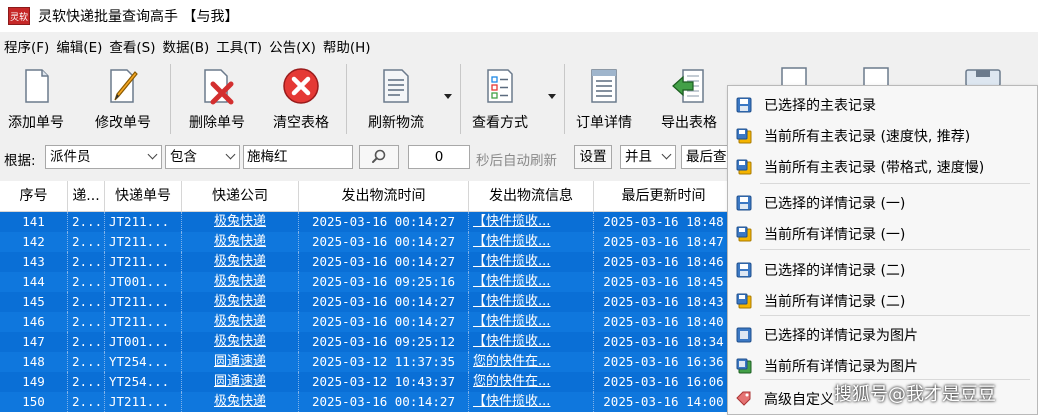 This screenshot has height=415, width=1038. What do you see at coordinates (882, 202) in the screenshot?
I see `context-menu-item: 已选择的详情记录 (一)` at bounding box center [882, 202].